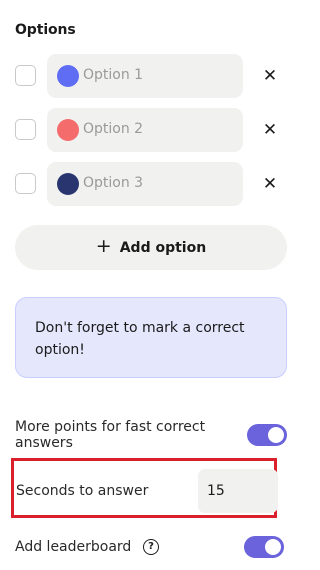  What do you see at coordinates (110, 435) in the screenshot?
I see `fast-points-label: More points for fast correct answers` at bounding box center [110, 435].